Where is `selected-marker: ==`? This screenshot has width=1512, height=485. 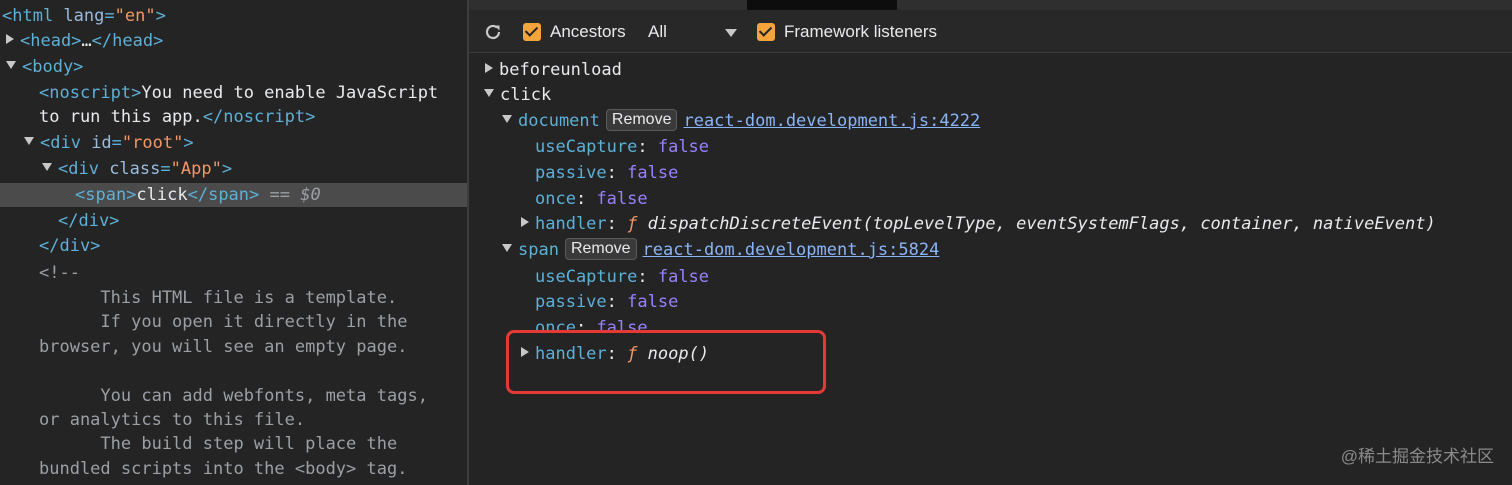
selected-marker: == is located at coordinates (280, 195).